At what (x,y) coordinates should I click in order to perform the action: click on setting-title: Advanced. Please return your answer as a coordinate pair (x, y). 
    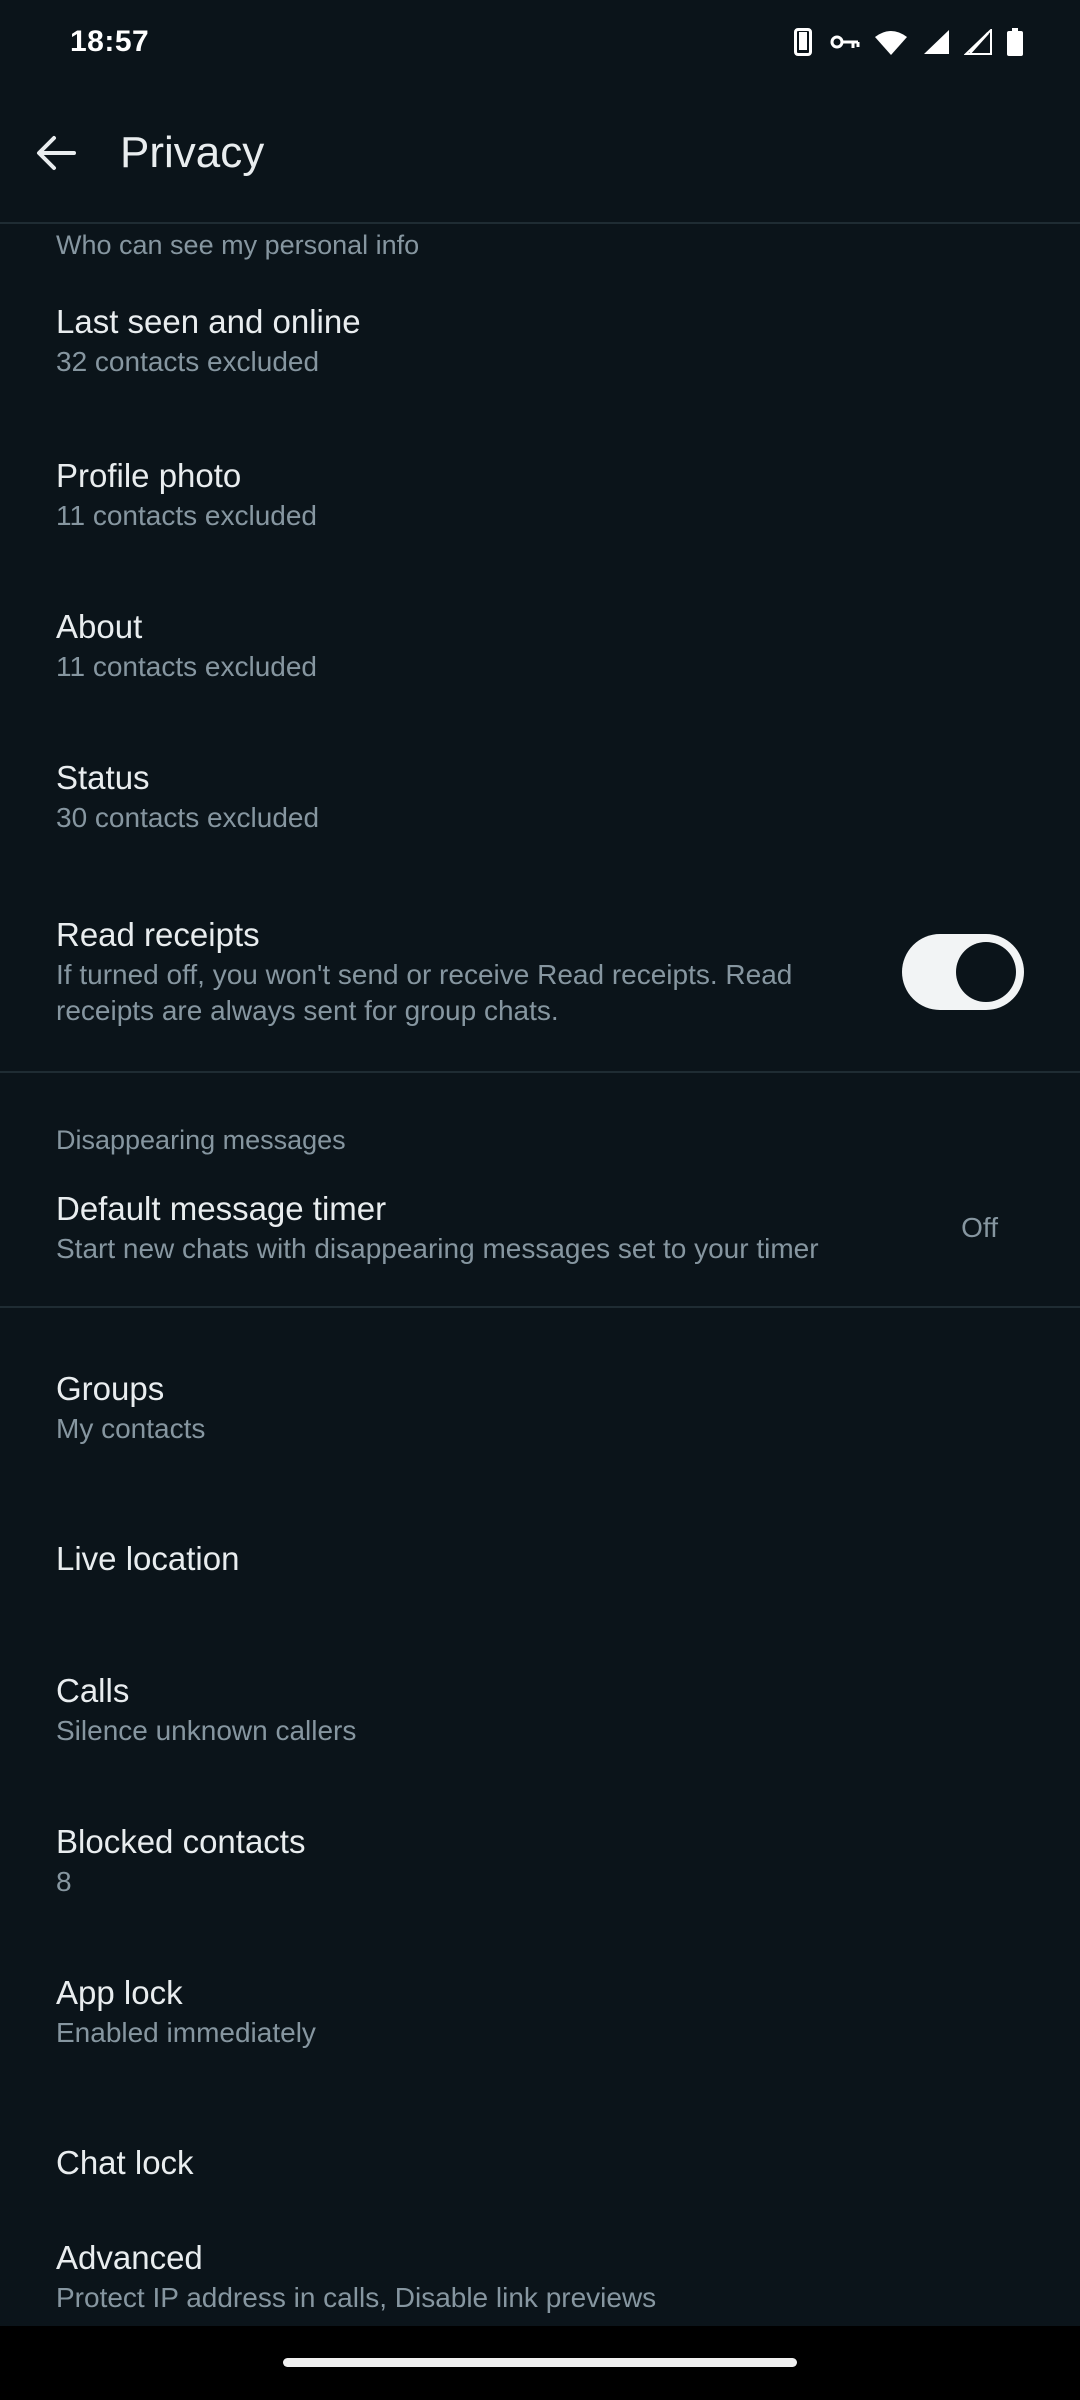
    Looking at the image, I should click on (129, 2257).